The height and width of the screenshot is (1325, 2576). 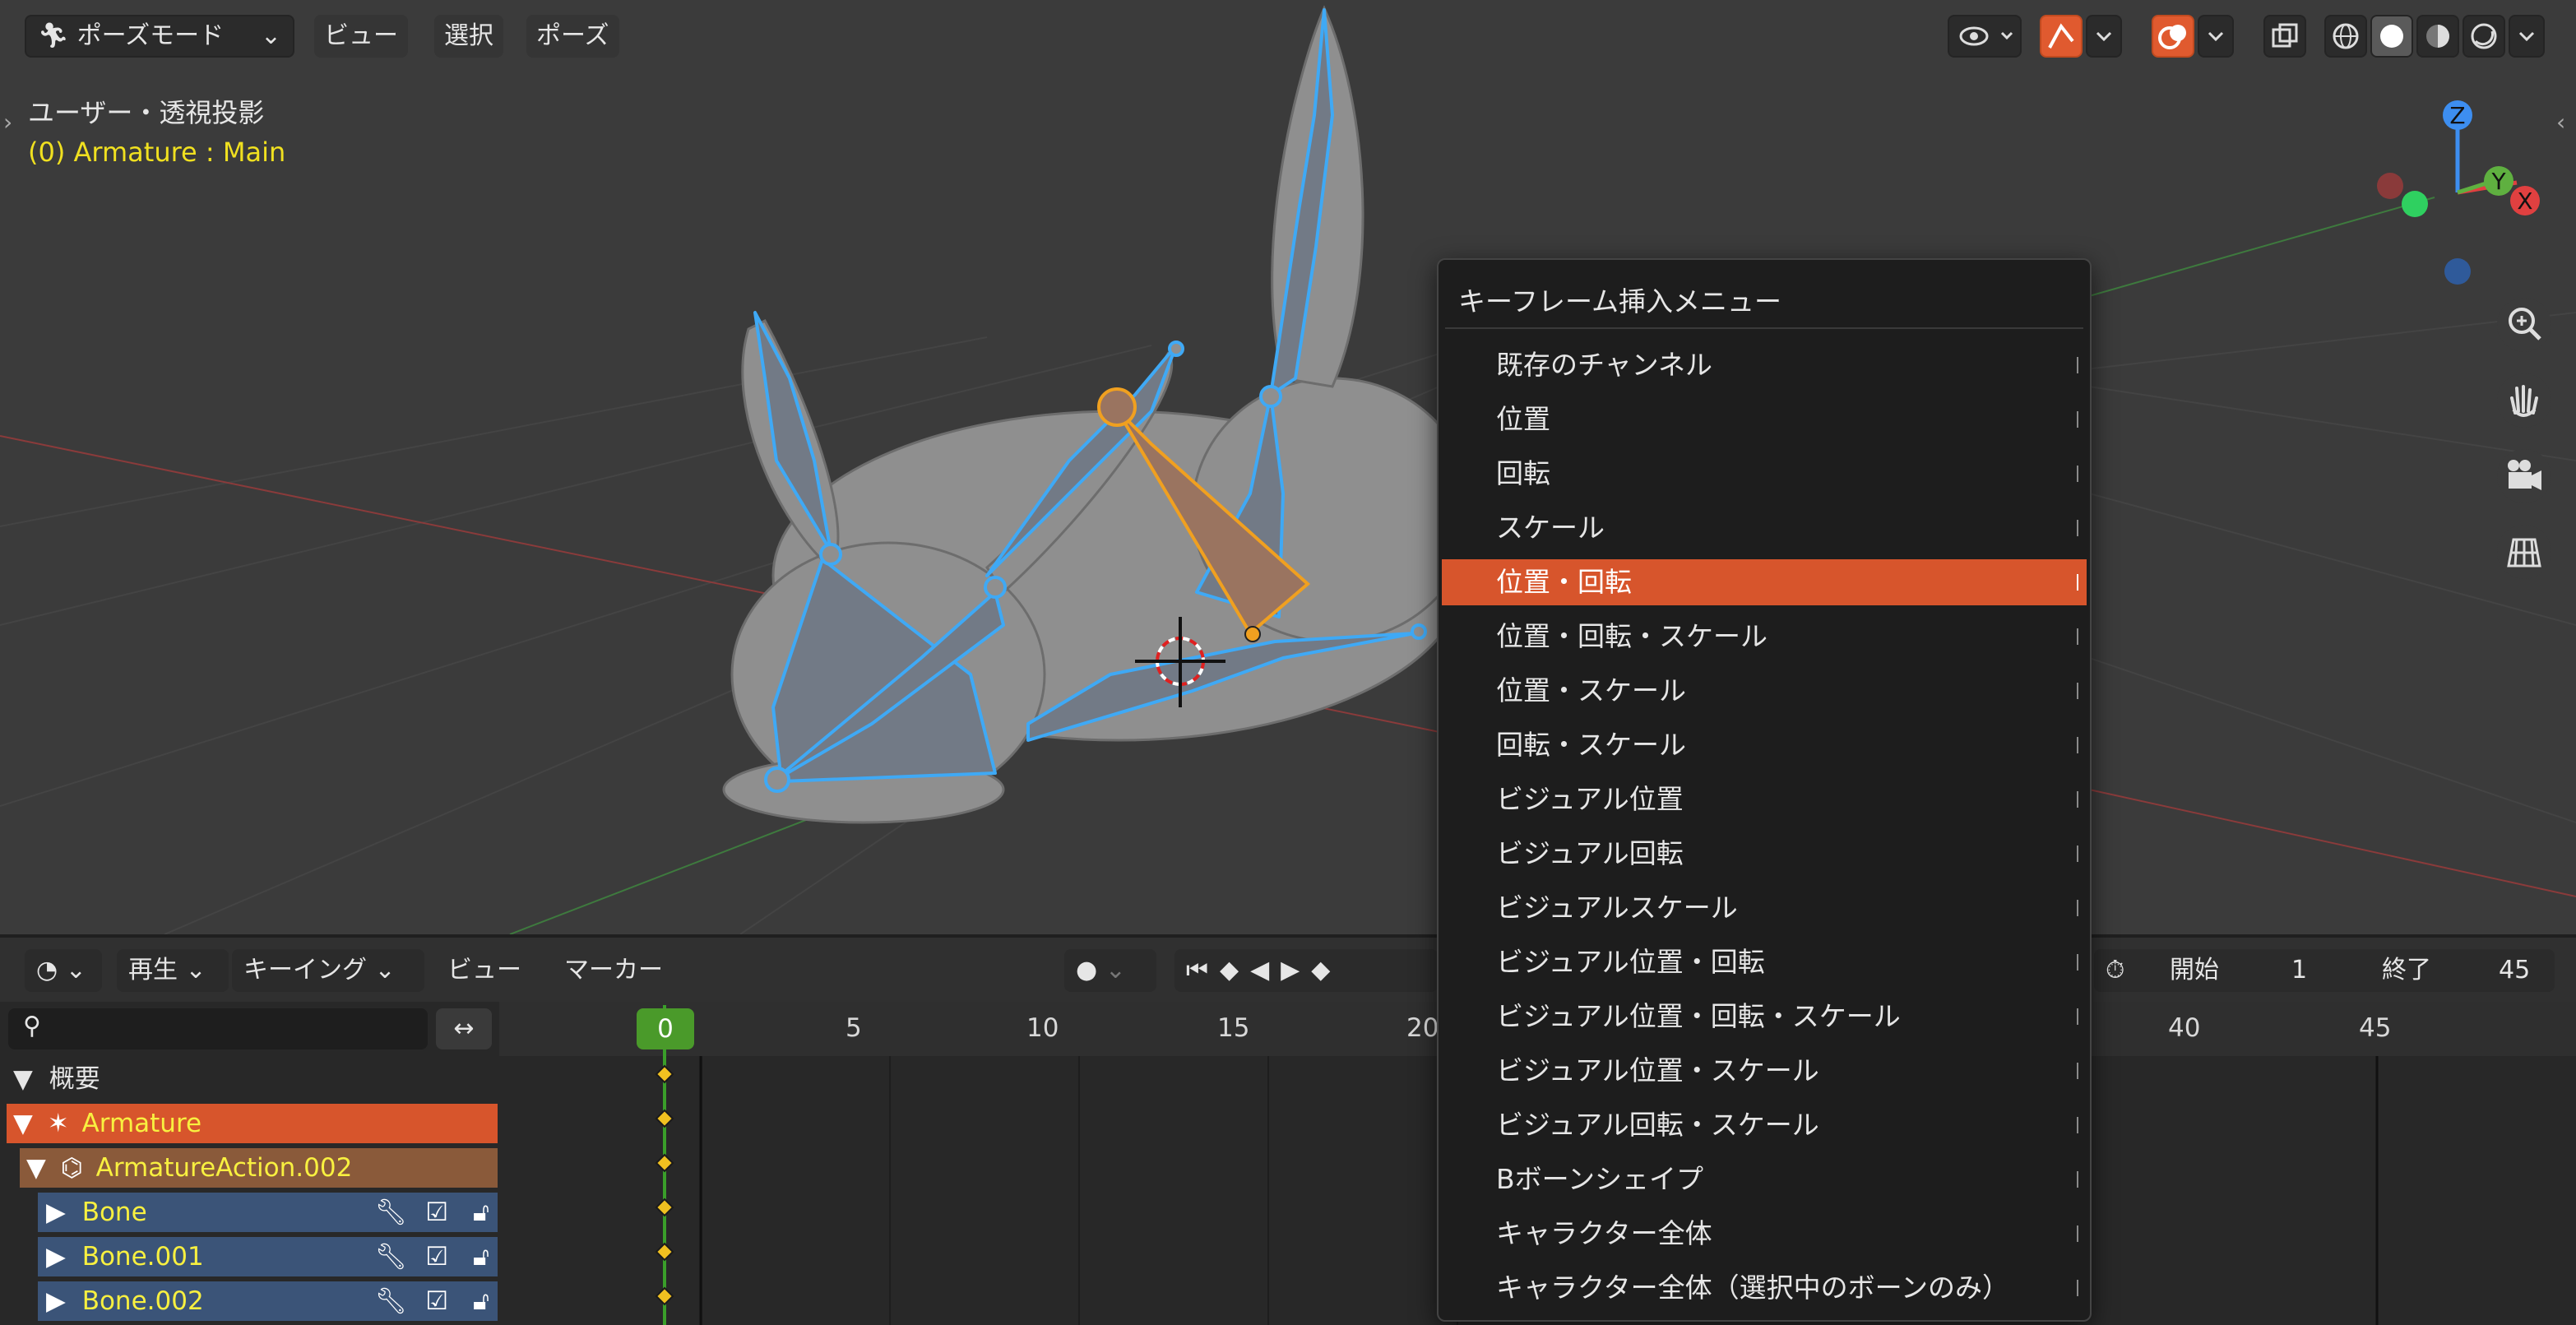 What do you see at coordinates (1764, 528) in the screenshot?
I see `menu-item-scale: スケール` at bounding box center [1764, 528].